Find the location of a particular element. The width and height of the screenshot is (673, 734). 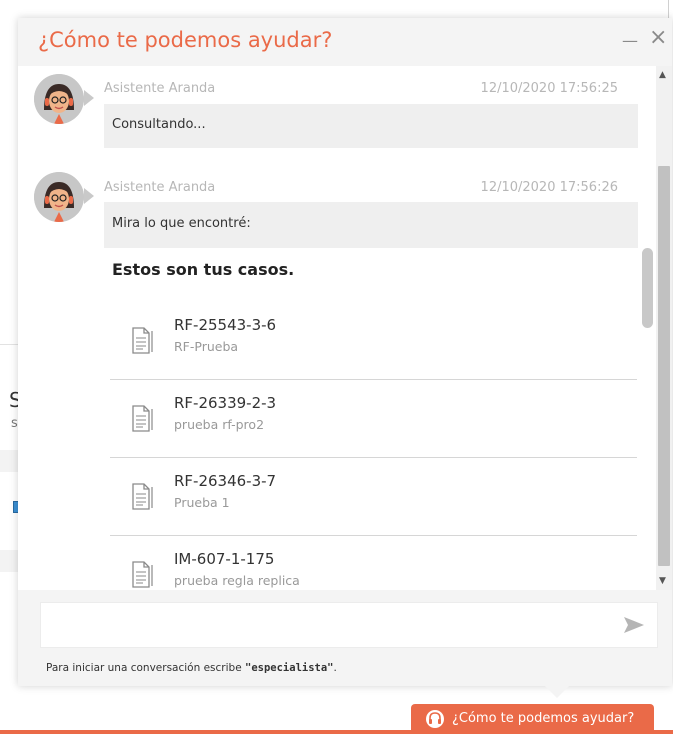

case-item: RF-26339-2-3 prueba rf-pro2 is located at coordinates (373, 419).